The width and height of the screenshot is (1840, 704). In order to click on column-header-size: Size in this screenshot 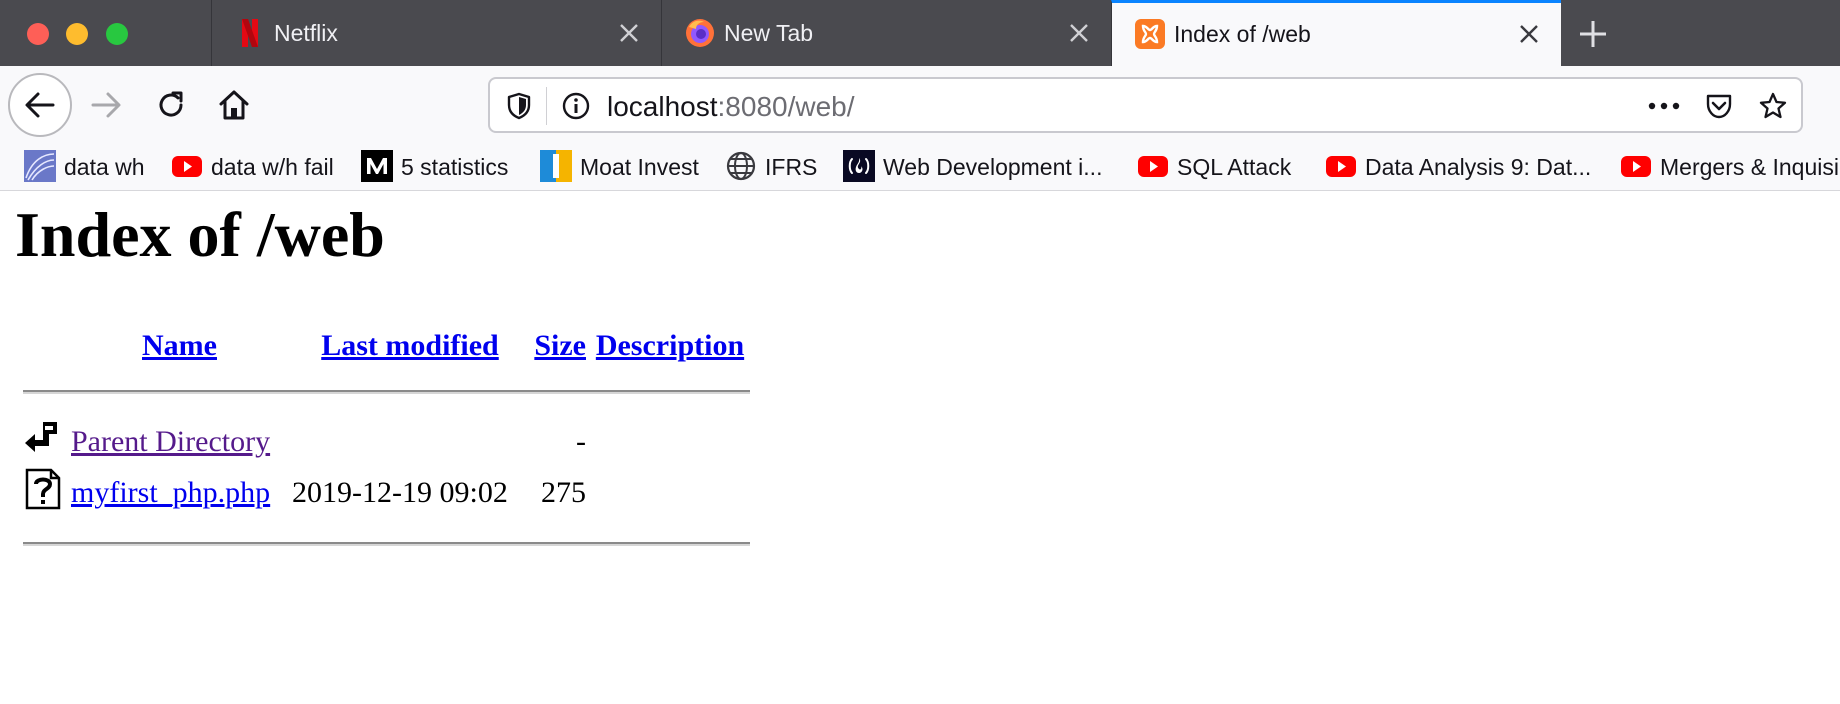, I will do `click(559, 346)`.